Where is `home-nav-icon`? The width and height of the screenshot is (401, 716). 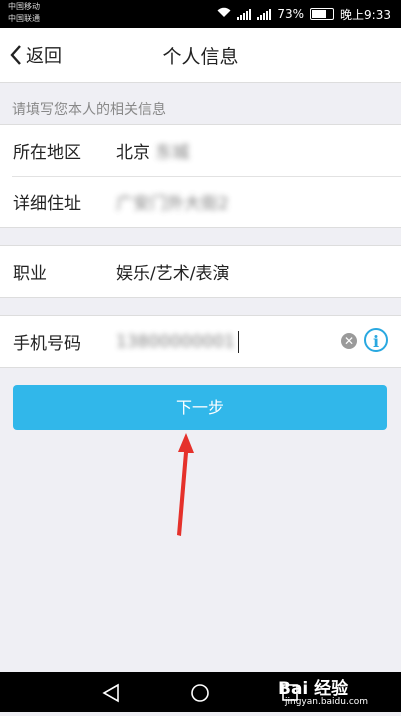
home-nav-icon is located at coordinates (200, 693).